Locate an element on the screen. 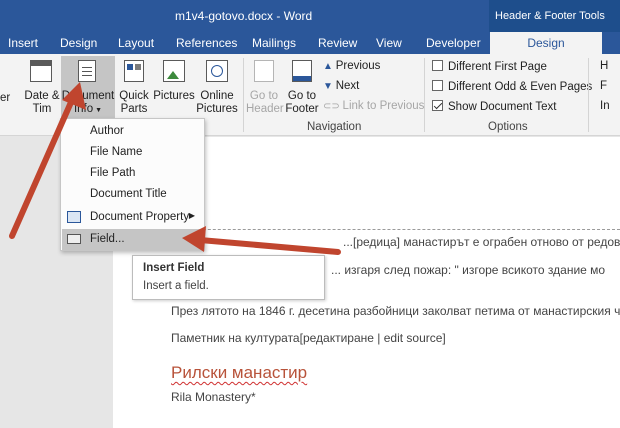 This screenshot has width=620, height=428. checked-checkbox-icon is located at coordinates (437, 105).